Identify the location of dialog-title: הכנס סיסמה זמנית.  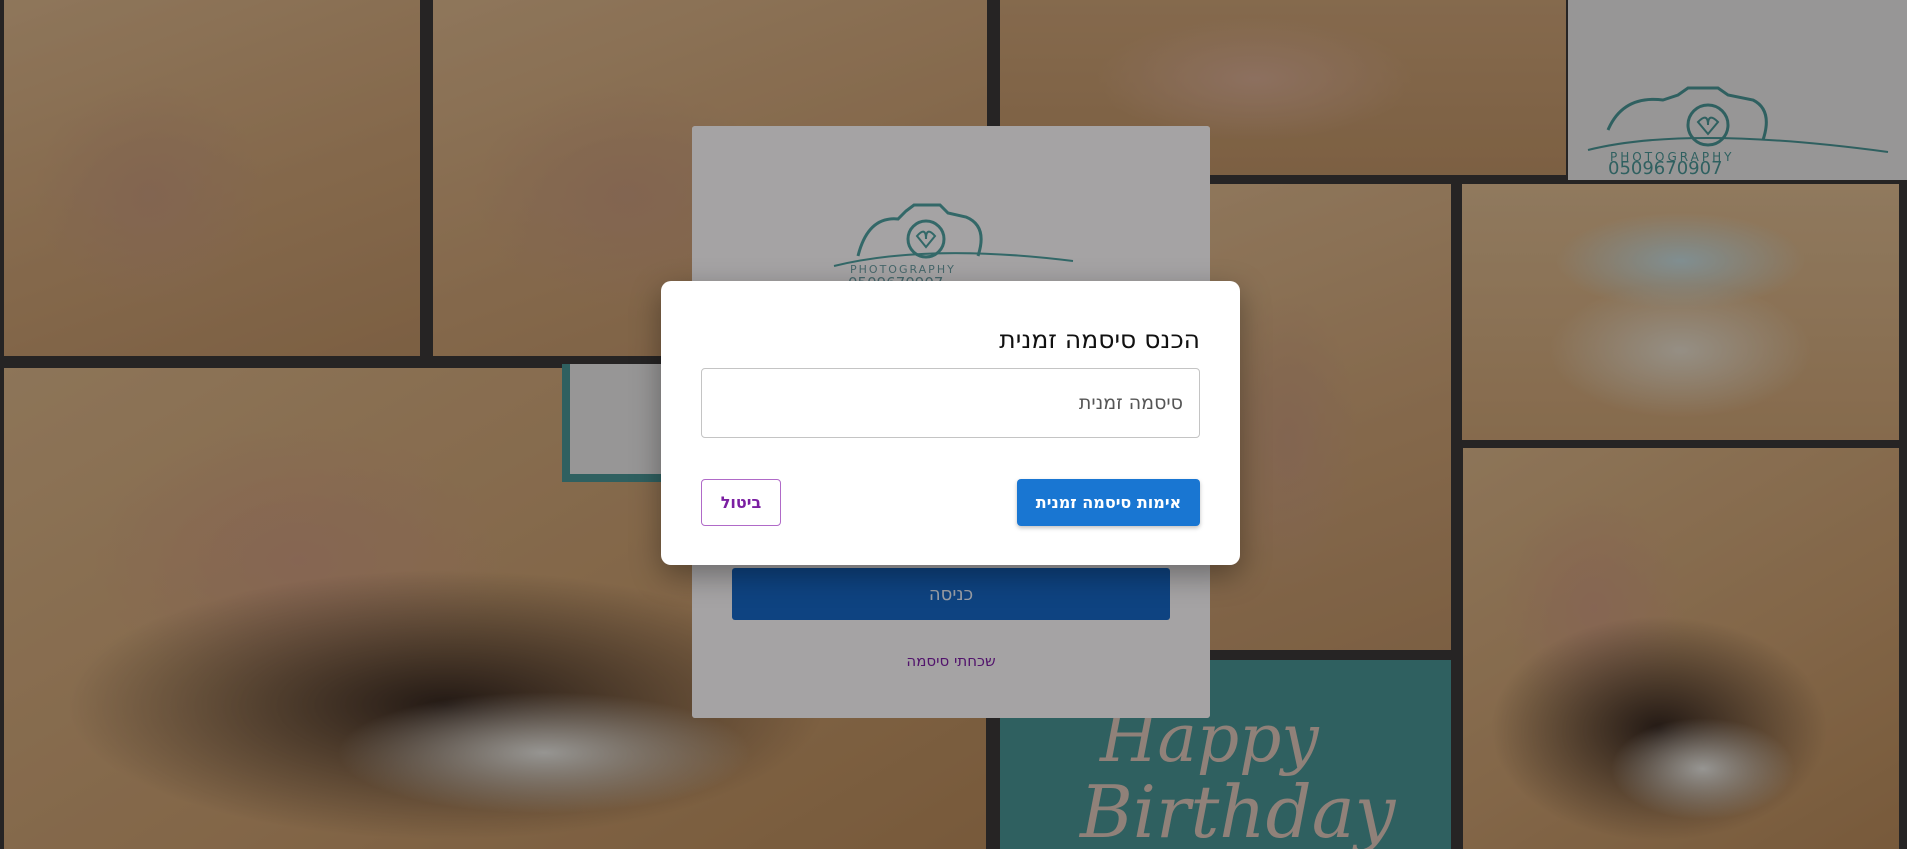
(1099, 339).